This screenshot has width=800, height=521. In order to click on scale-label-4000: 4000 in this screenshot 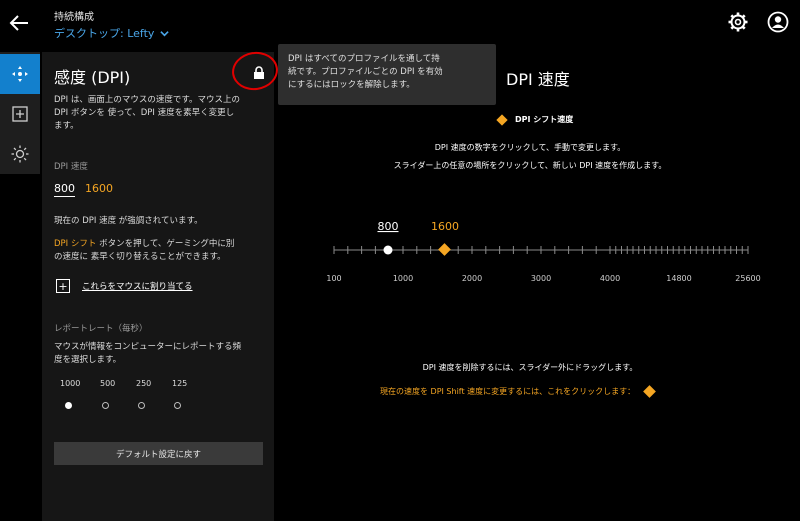, I will do `click(610, 278)`.